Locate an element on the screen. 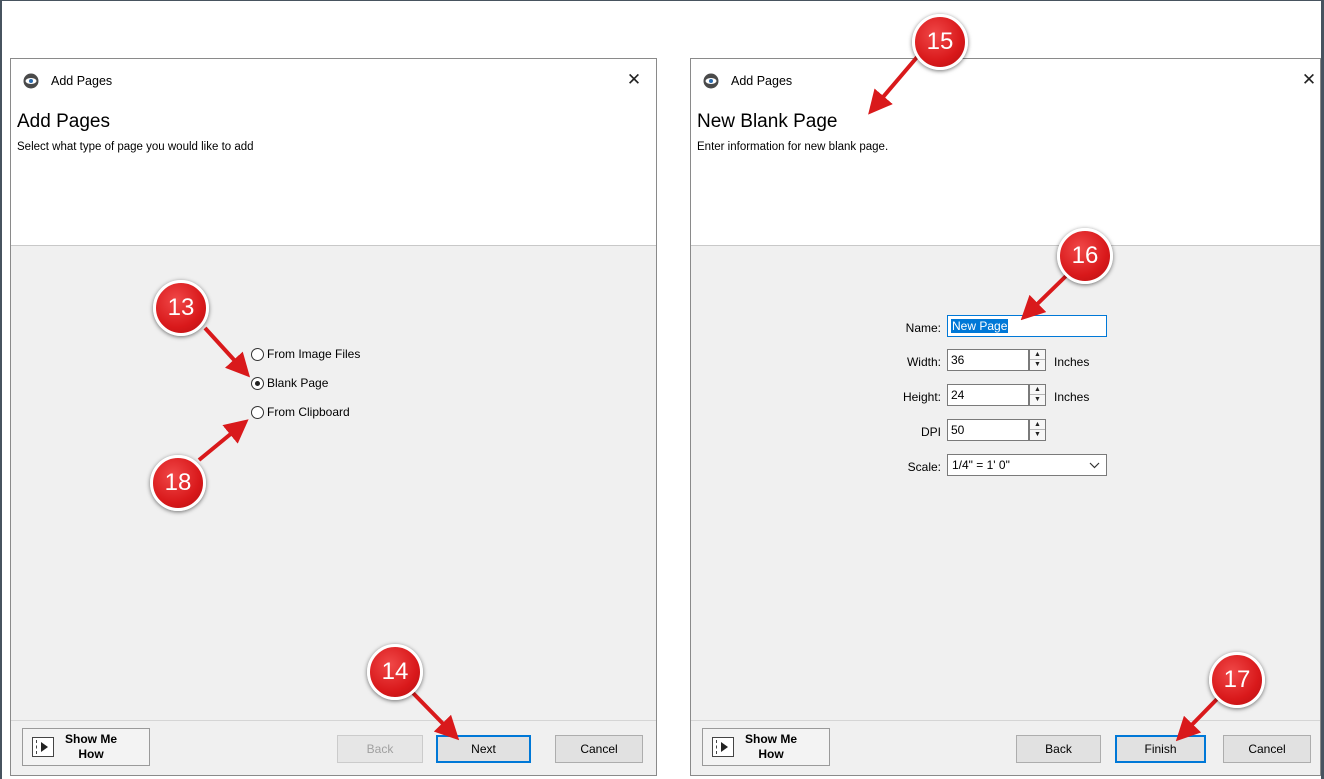 This screenshot has width=1324, height=779. wizard-footer: Show Me How Back Finish Cancel is located at coordinates (1005, 747).